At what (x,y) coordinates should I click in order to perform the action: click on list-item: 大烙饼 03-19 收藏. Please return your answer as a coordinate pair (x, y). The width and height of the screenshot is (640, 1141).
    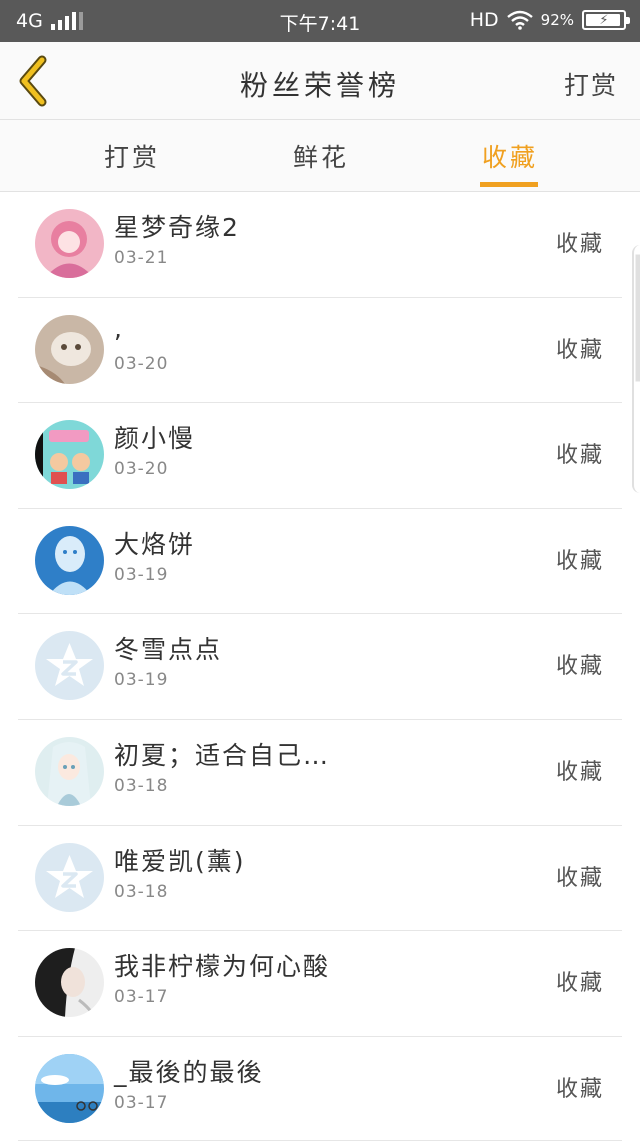
    Looking at the image, I should click on (320, 562).